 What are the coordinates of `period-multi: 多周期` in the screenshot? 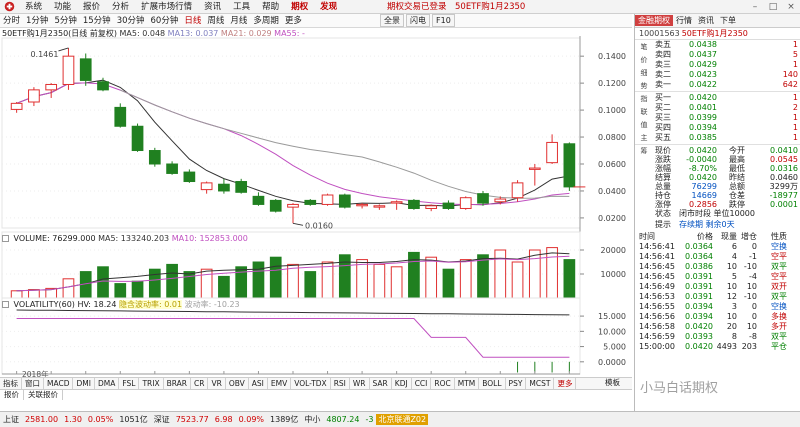 It's located at (266, 21).